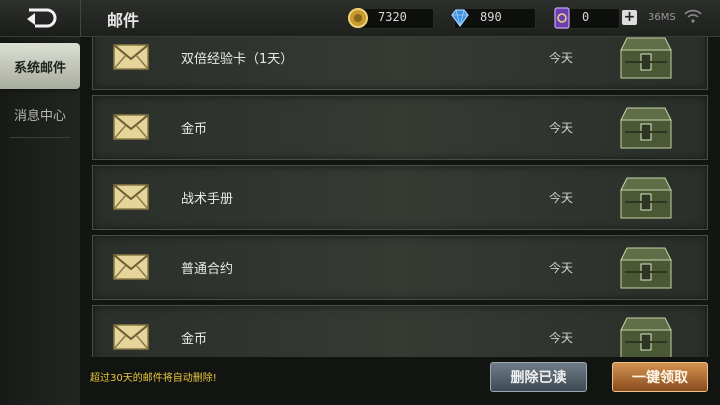 This screenshot has height=405, width=720. Describe the element at coordinates (562, 18) in the screenshot. I see `purple-card-icon` at that location.